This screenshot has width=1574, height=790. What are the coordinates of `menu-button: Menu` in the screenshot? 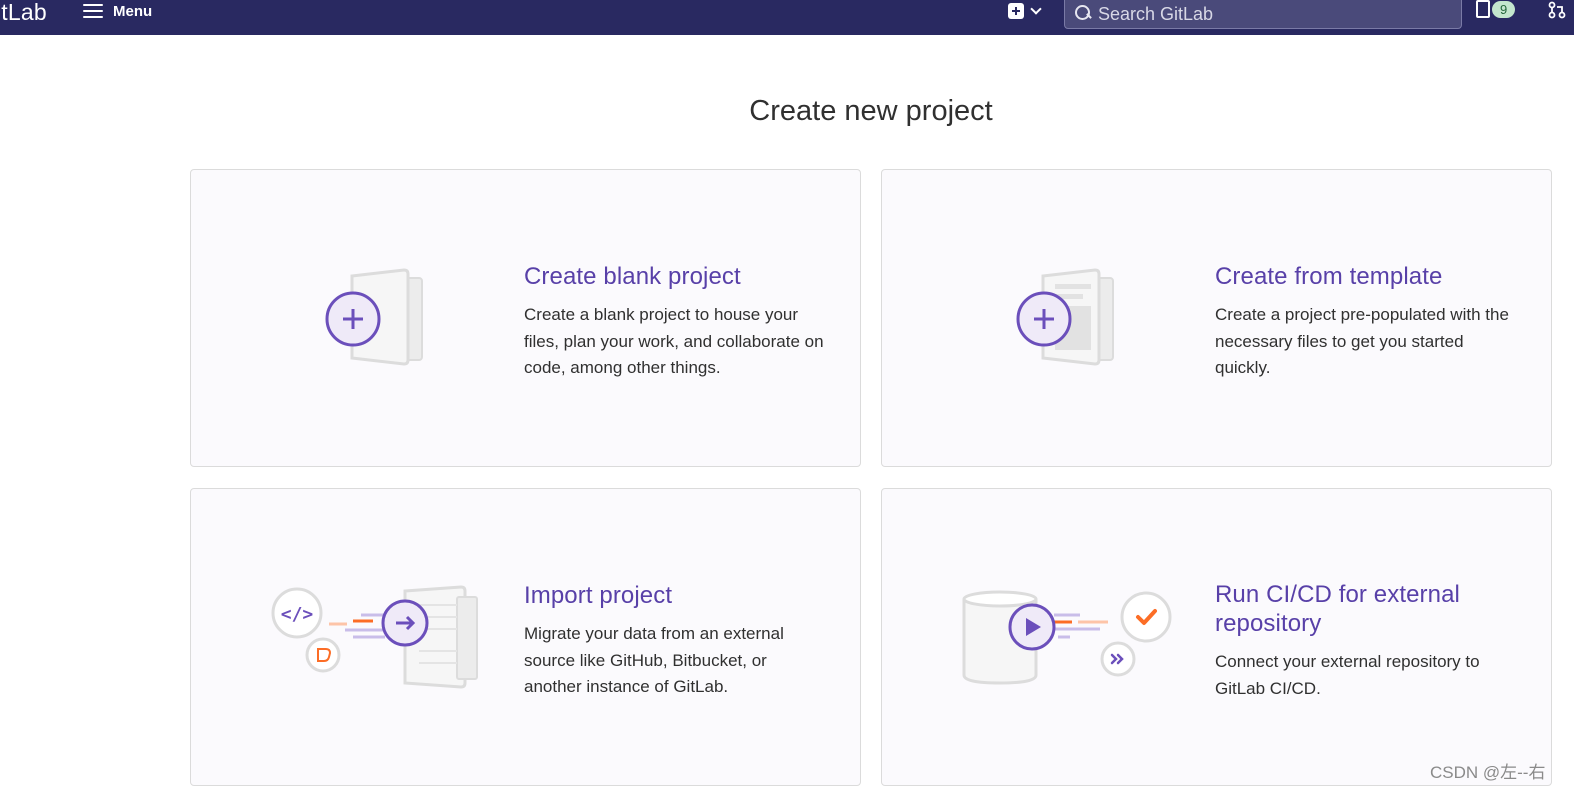 It's located at (117, 11).